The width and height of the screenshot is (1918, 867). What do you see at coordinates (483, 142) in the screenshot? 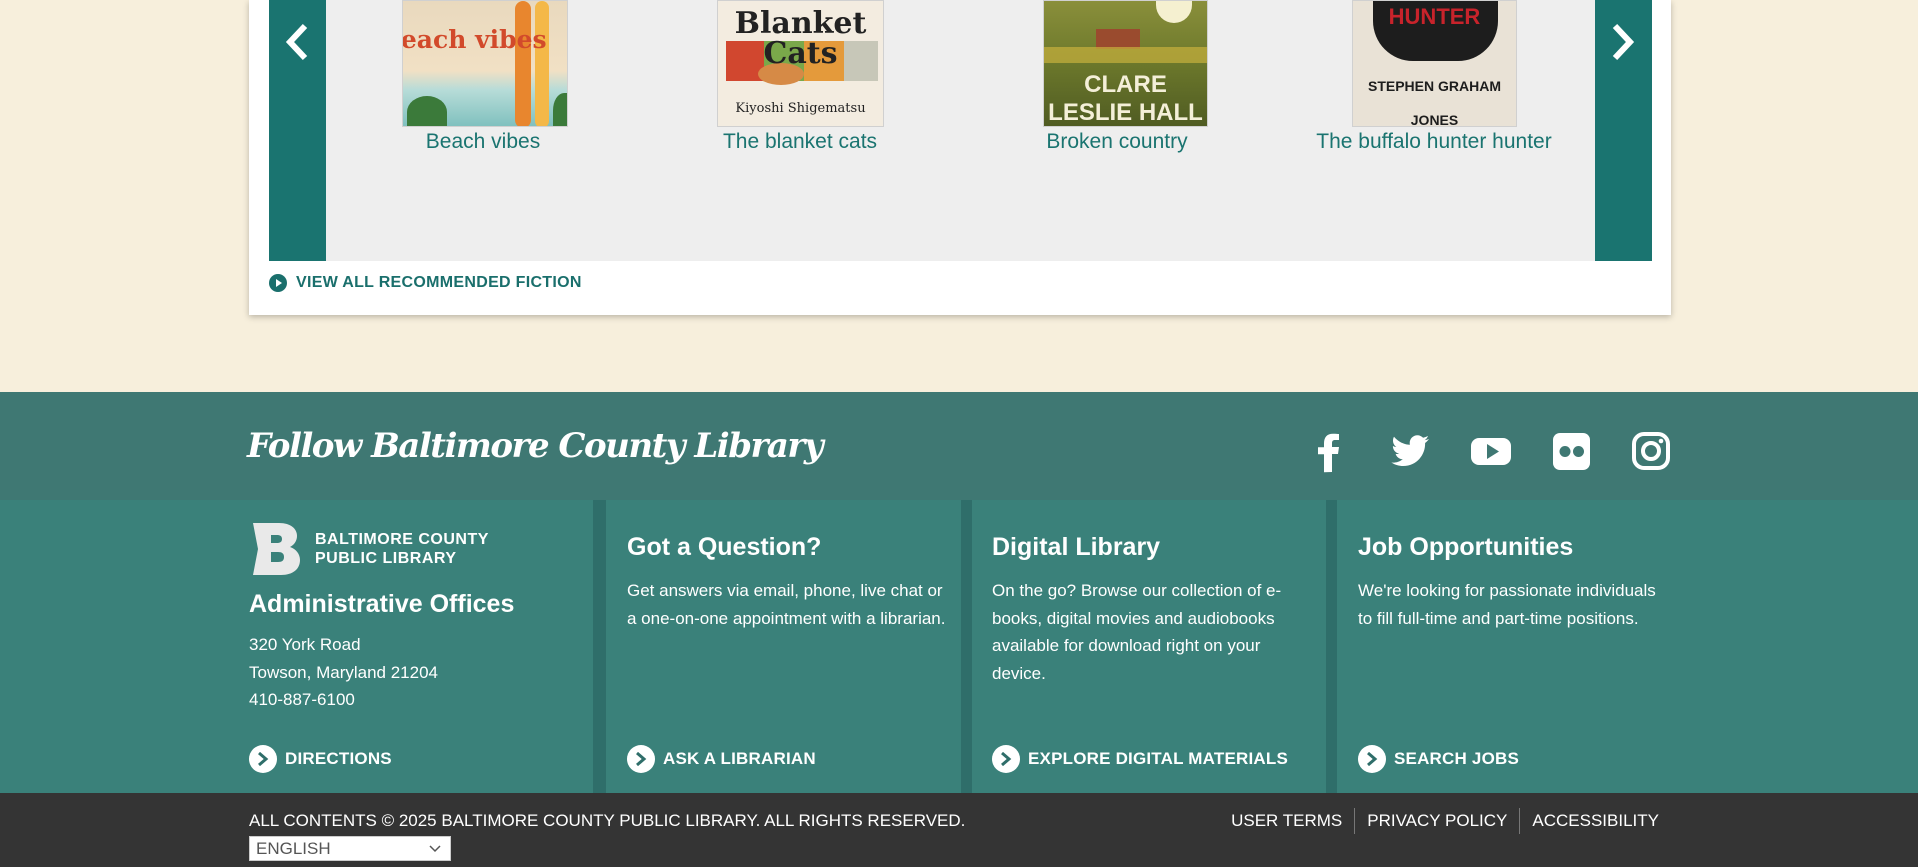
I see `book-title-link: Beach vibes` at bounding box center [483, 142].